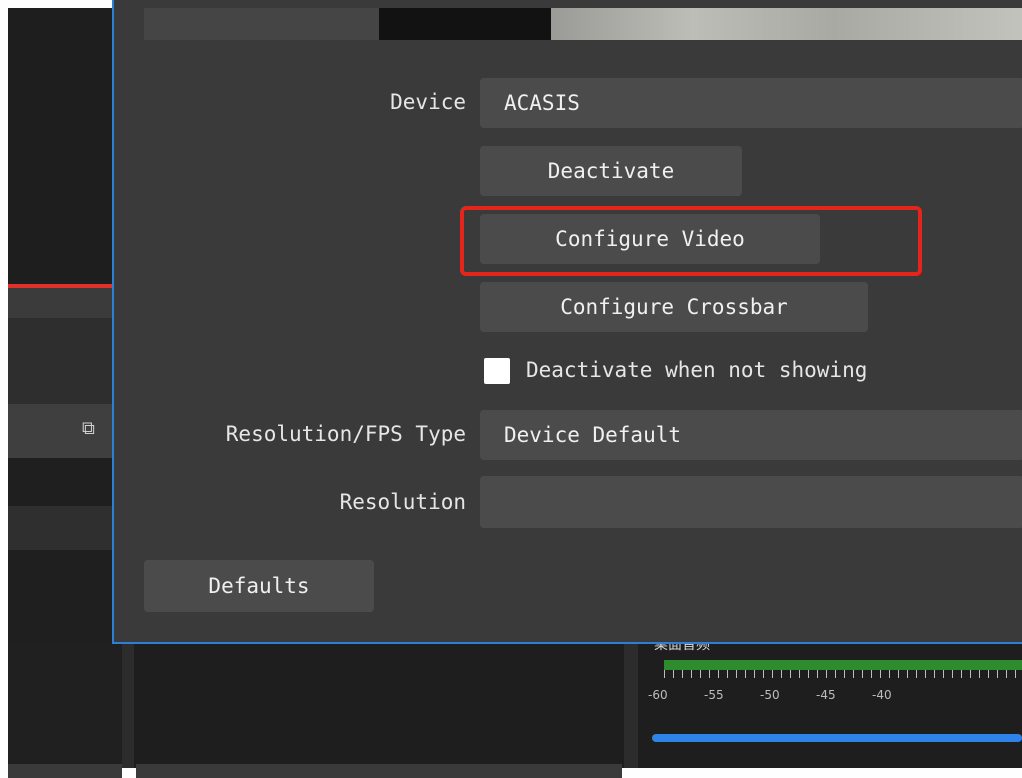 This screenshot has width=1022, height=778. Describe the element at coordinates (60, 303) in the screenshot. I see `panel-header` at that location.